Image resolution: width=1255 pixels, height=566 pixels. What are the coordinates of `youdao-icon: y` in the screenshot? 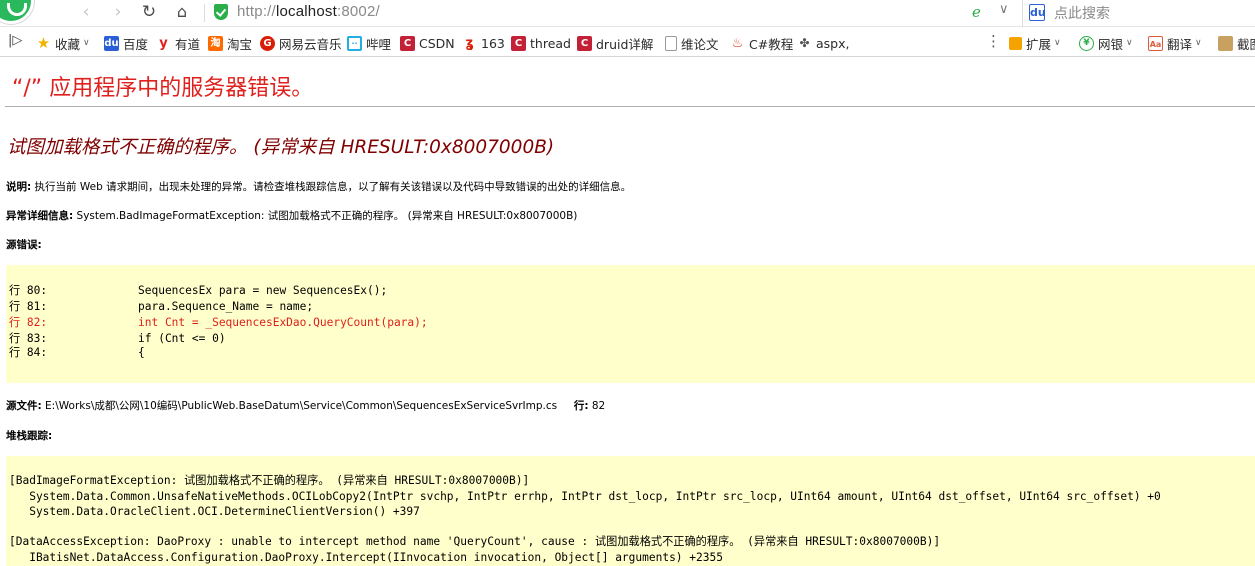 It's located at (163, 43).